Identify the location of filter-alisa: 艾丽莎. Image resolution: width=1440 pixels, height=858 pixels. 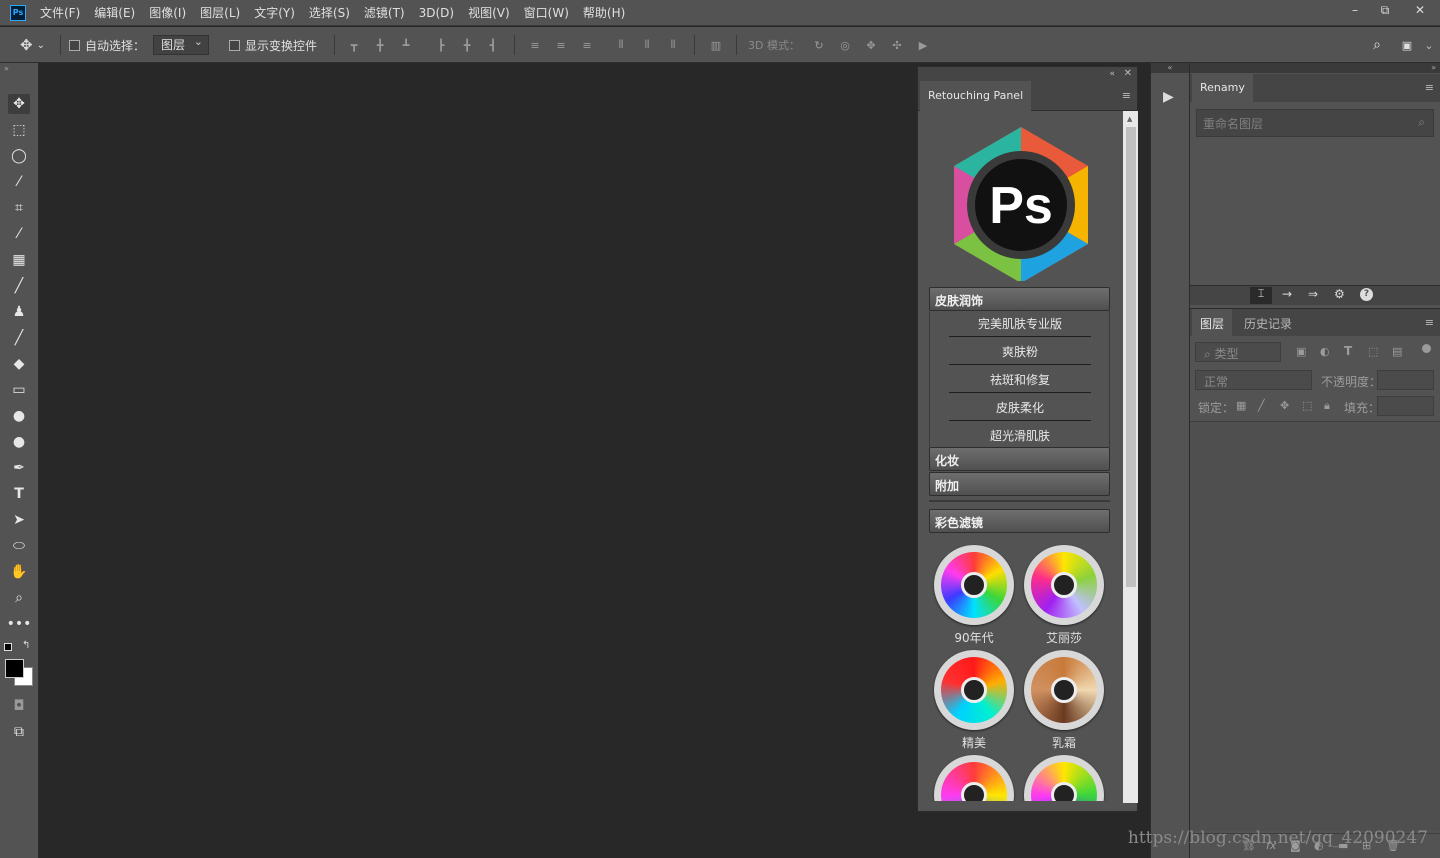
(1064, 595).